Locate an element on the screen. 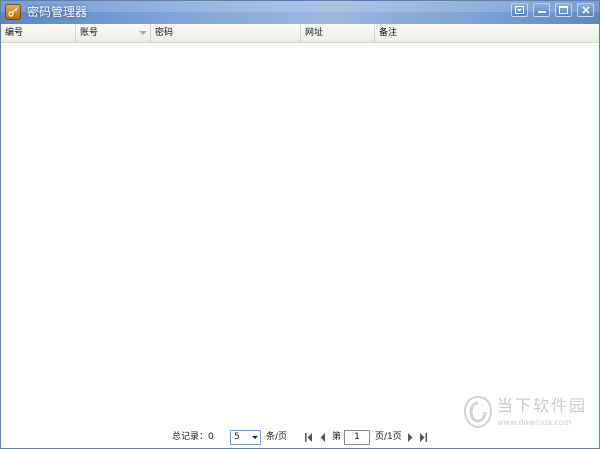  watermark: 当下软件园 www.downxia.com is located at coordinates (528, 415).